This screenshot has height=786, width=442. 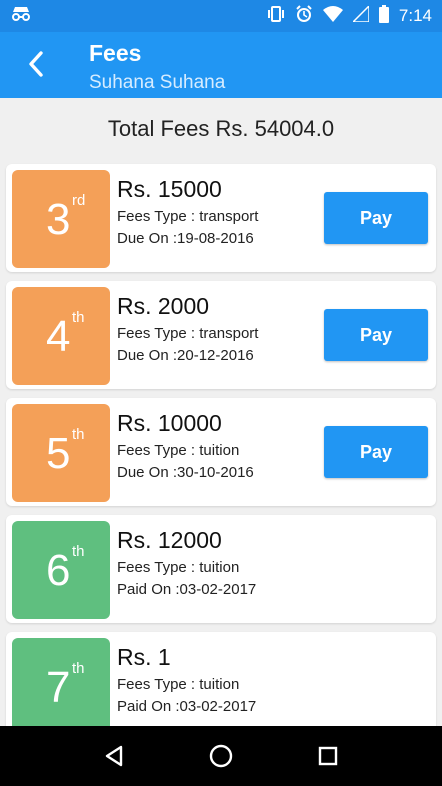 I want to click on nav-home-button, so click(x=221, y=756).